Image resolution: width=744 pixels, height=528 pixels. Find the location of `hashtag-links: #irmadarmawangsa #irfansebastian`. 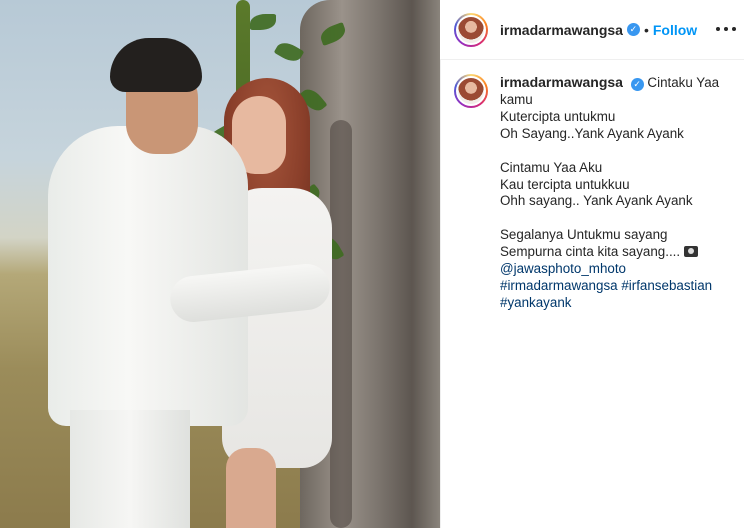

hashtag-links: #irmadarmawangsa #irfansebastian is located at coordinates (622, 286).